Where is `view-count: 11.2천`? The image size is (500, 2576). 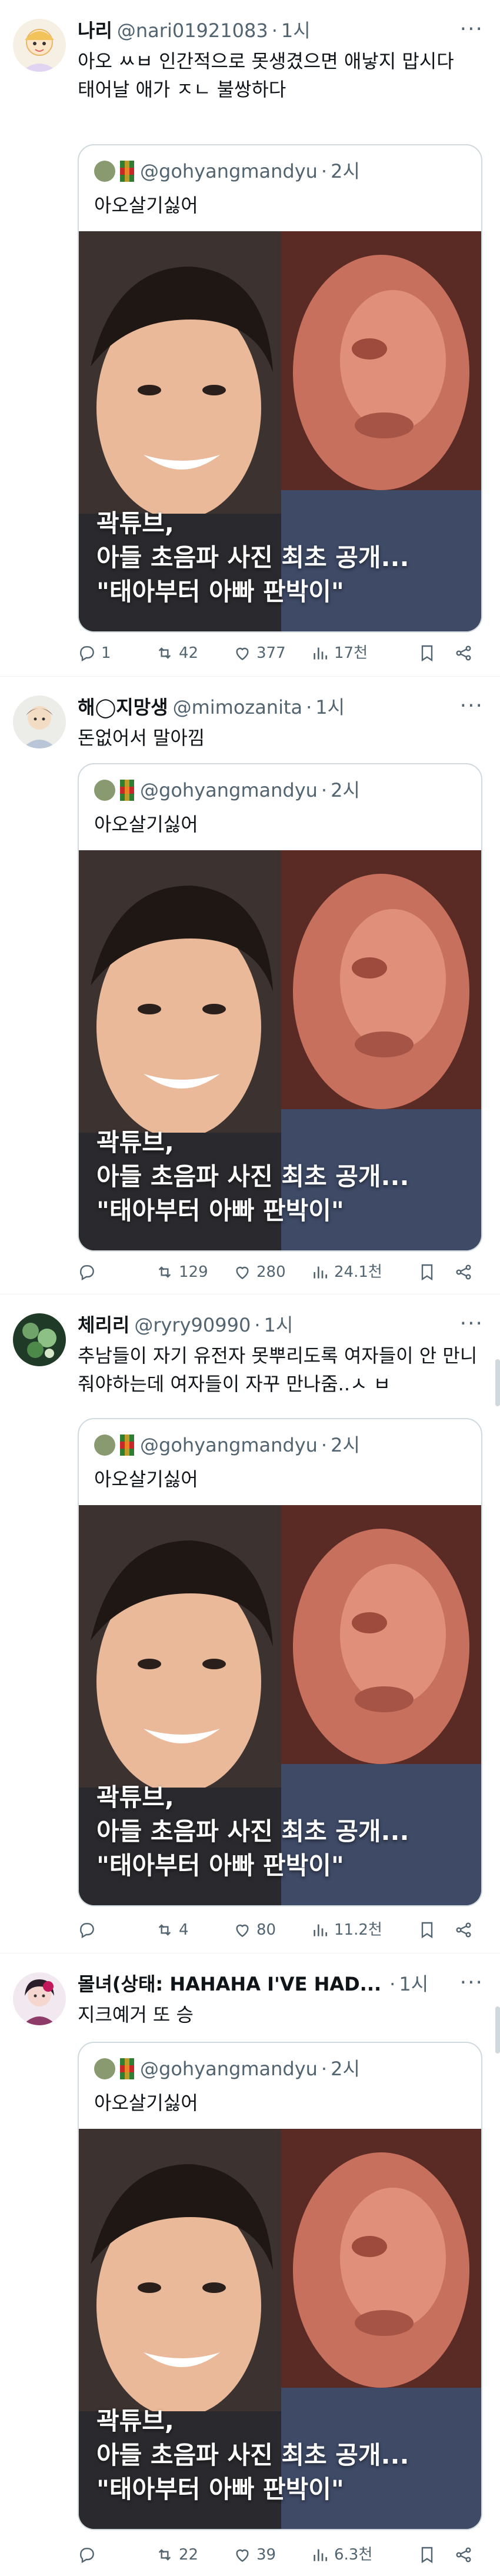
view-count: 11.2천 is located at coordinates (358, 1930).